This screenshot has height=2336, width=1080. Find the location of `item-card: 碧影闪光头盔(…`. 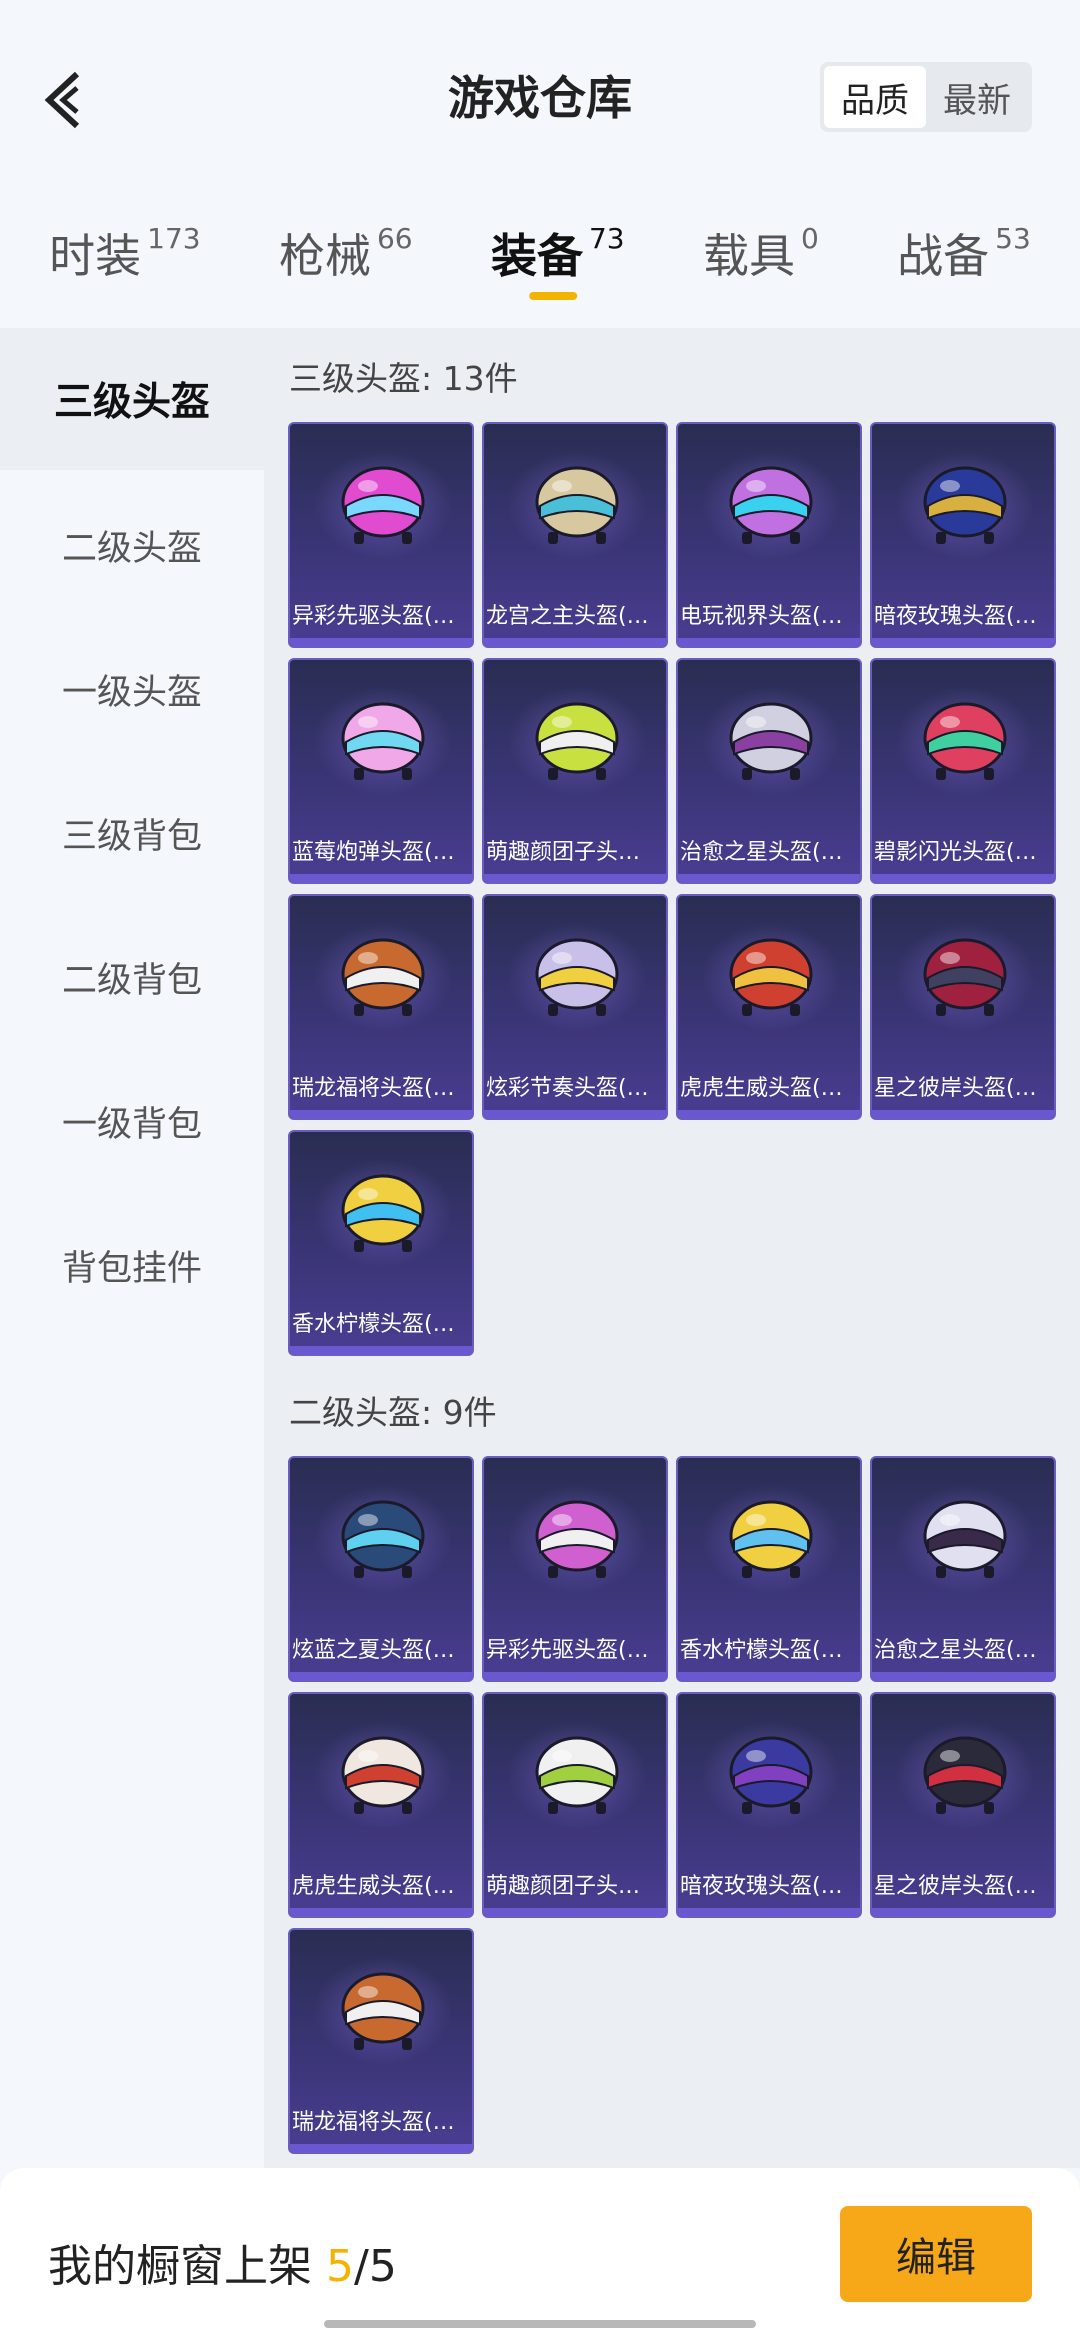

item-card: 碧影闪光头盔(… is located at coordinates (963, 771).